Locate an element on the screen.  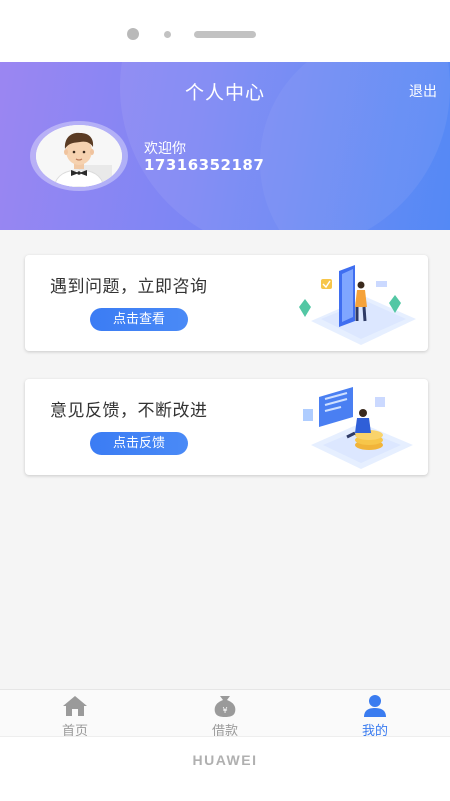
tab-mine: 我的 is located at coordinates (375, 714).